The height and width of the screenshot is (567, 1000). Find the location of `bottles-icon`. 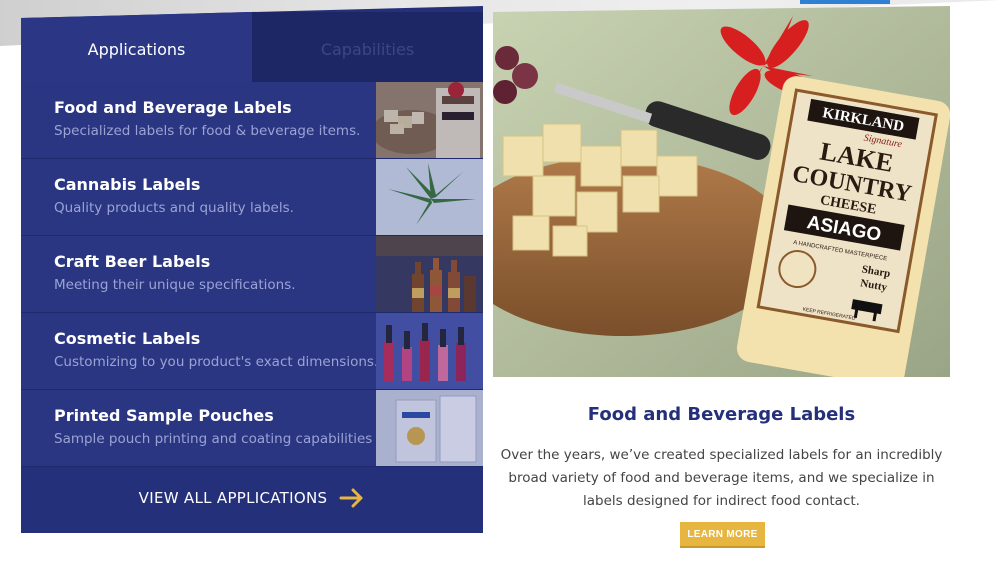

bottles-icon is located at coordinates (429, 274).